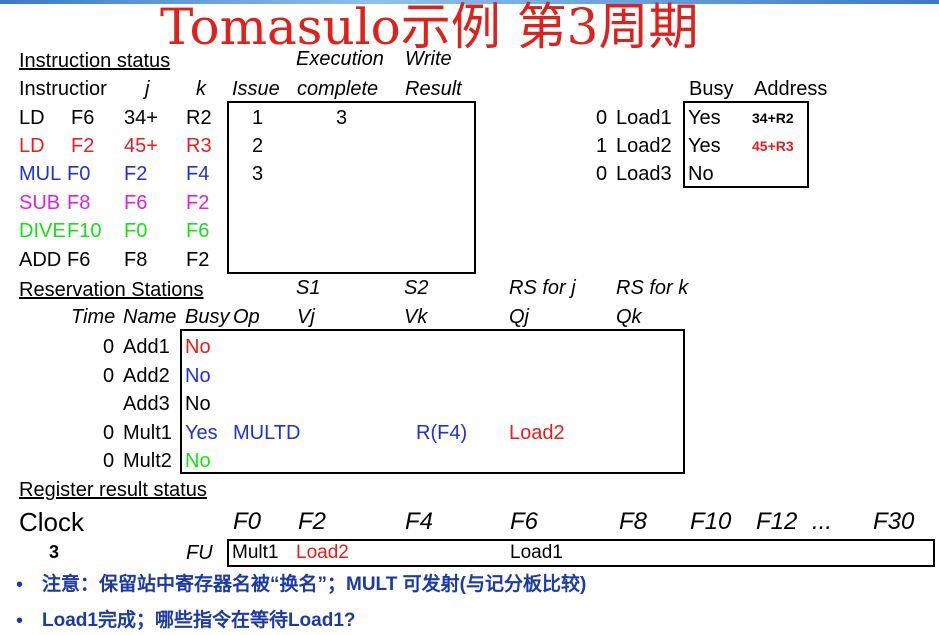 Image resolution: width=939 pixels, height=635 pixels. I want to click on load-time: 1, so click(602, 146).